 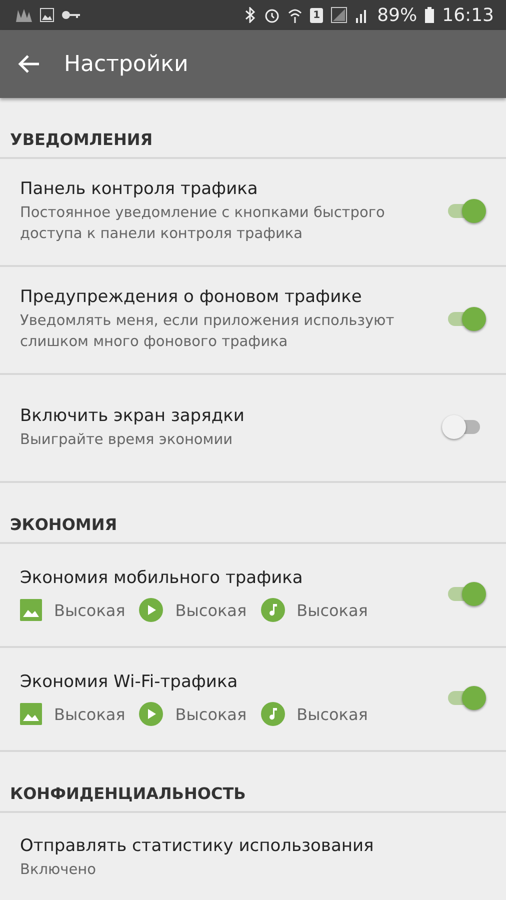 I want to click on wifi-icon, so click(x=295, y=15).